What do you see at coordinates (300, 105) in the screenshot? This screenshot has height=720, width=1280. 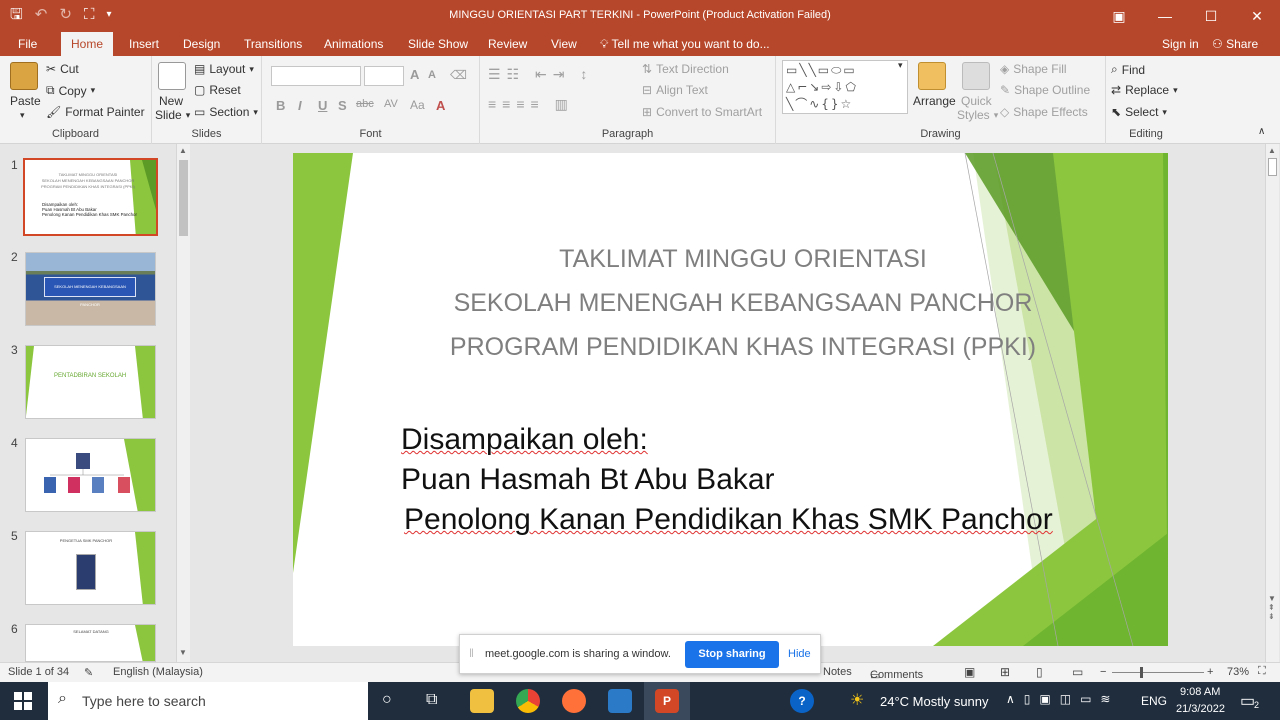 I see `italic-button: I` at bounding box center [300, 105].